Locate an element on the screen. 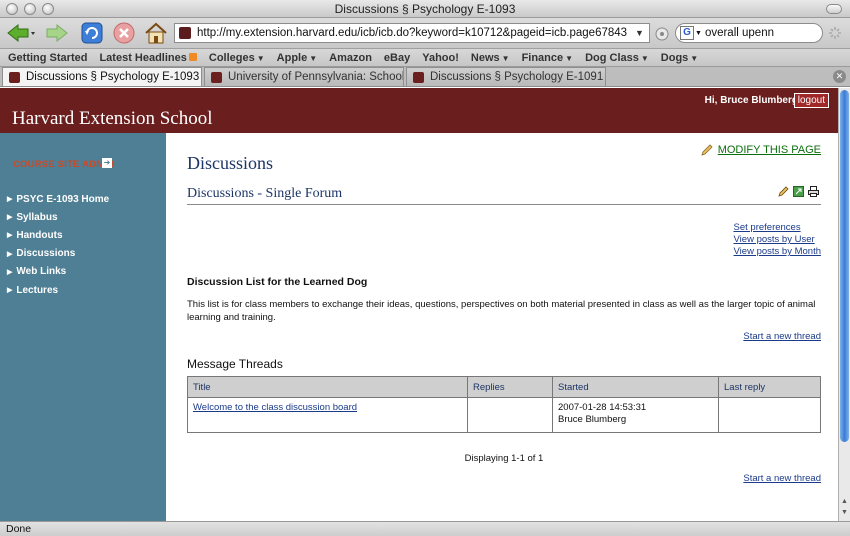  search-input: overall upenn is located at coordinates (739, 33).